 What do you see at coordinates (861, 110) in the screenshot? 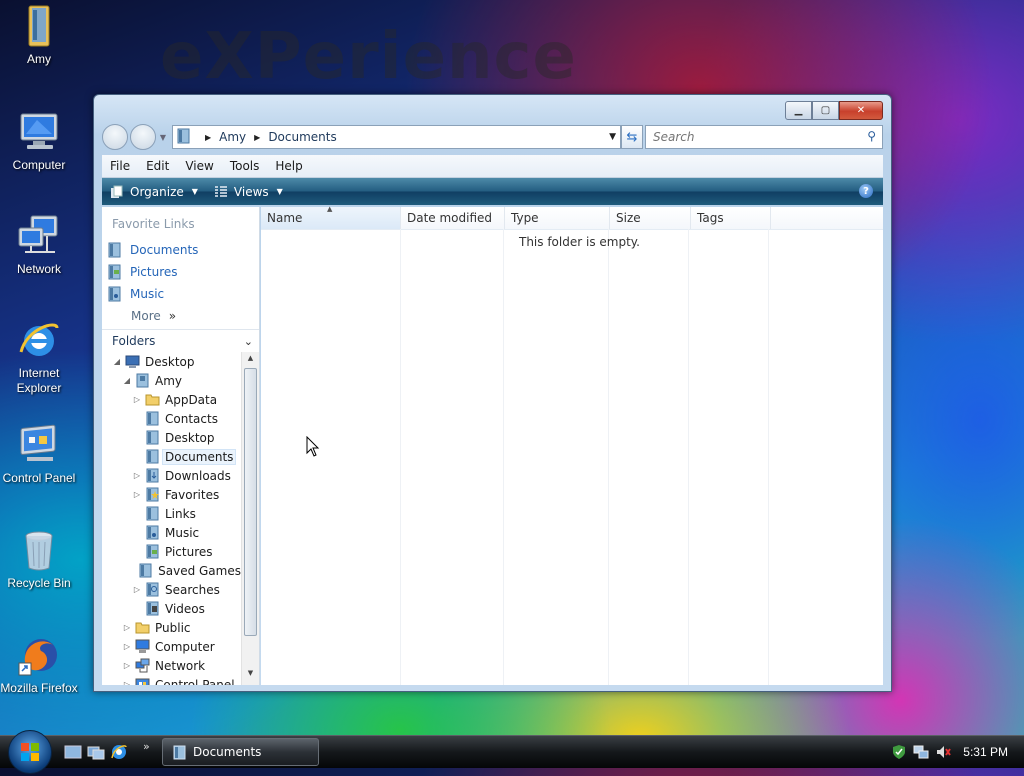
I see `close-button: ✕` at bounding box center [861, 110].